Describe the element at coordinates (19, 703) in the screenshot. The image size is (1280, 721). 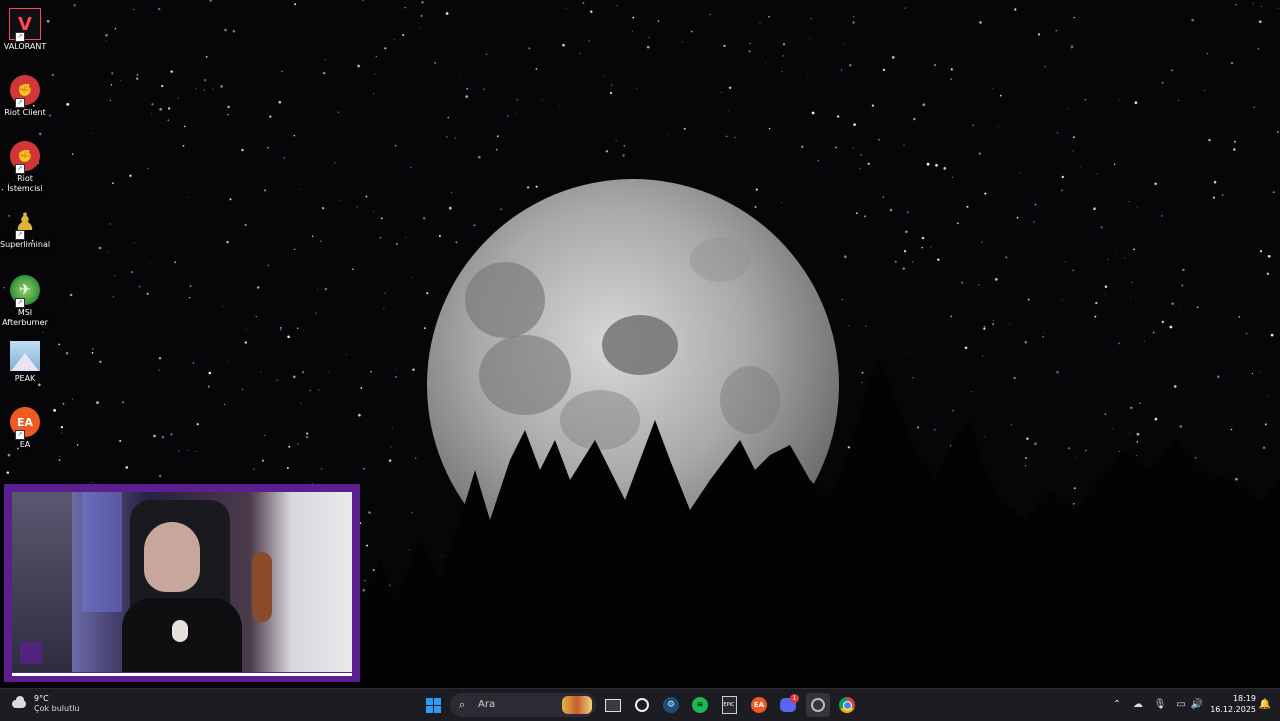
I see `cloud-icon` at that location.